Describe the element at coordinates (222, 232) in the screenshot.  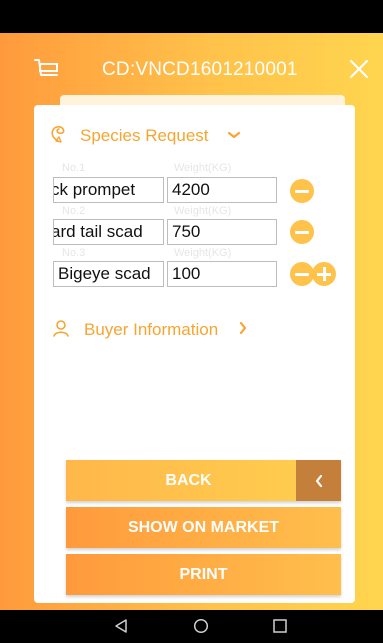
I see `weight-field: 750` at that location.